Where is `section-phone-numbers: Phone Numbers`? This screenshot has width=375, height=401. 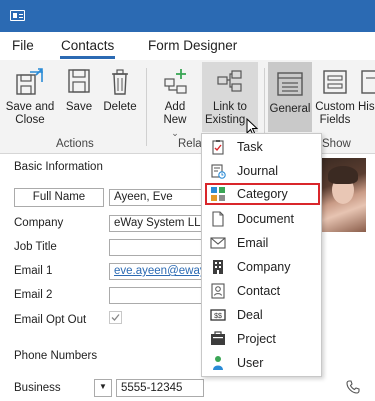 section-phone-numbers: Phone Numbers is located at coordinates (56, 356).